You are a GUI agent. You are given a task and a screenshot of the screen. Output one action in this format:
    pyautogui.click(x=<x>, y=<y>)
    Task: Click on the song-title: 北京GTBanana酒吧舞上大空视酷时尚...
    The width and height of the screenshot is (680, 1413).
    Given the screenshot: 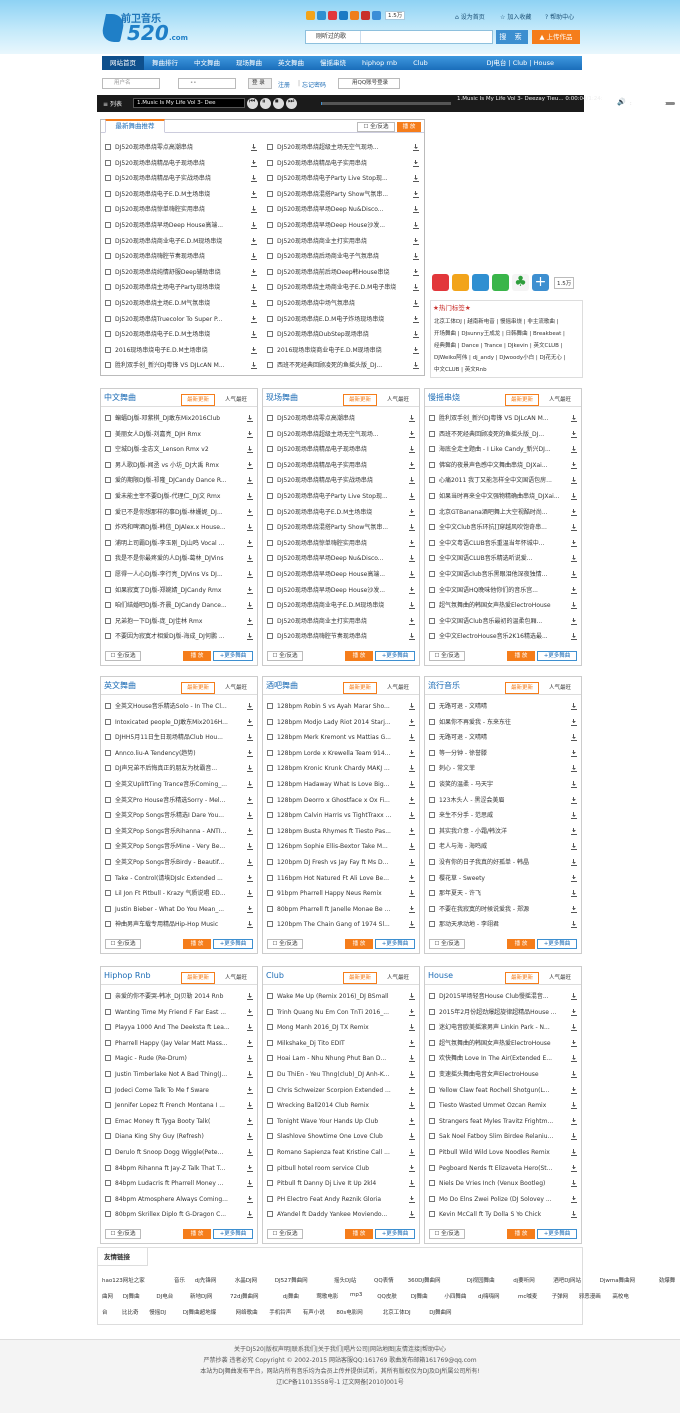 What is the action you would take?
    pyautogui.click(x=493, y=512)
    